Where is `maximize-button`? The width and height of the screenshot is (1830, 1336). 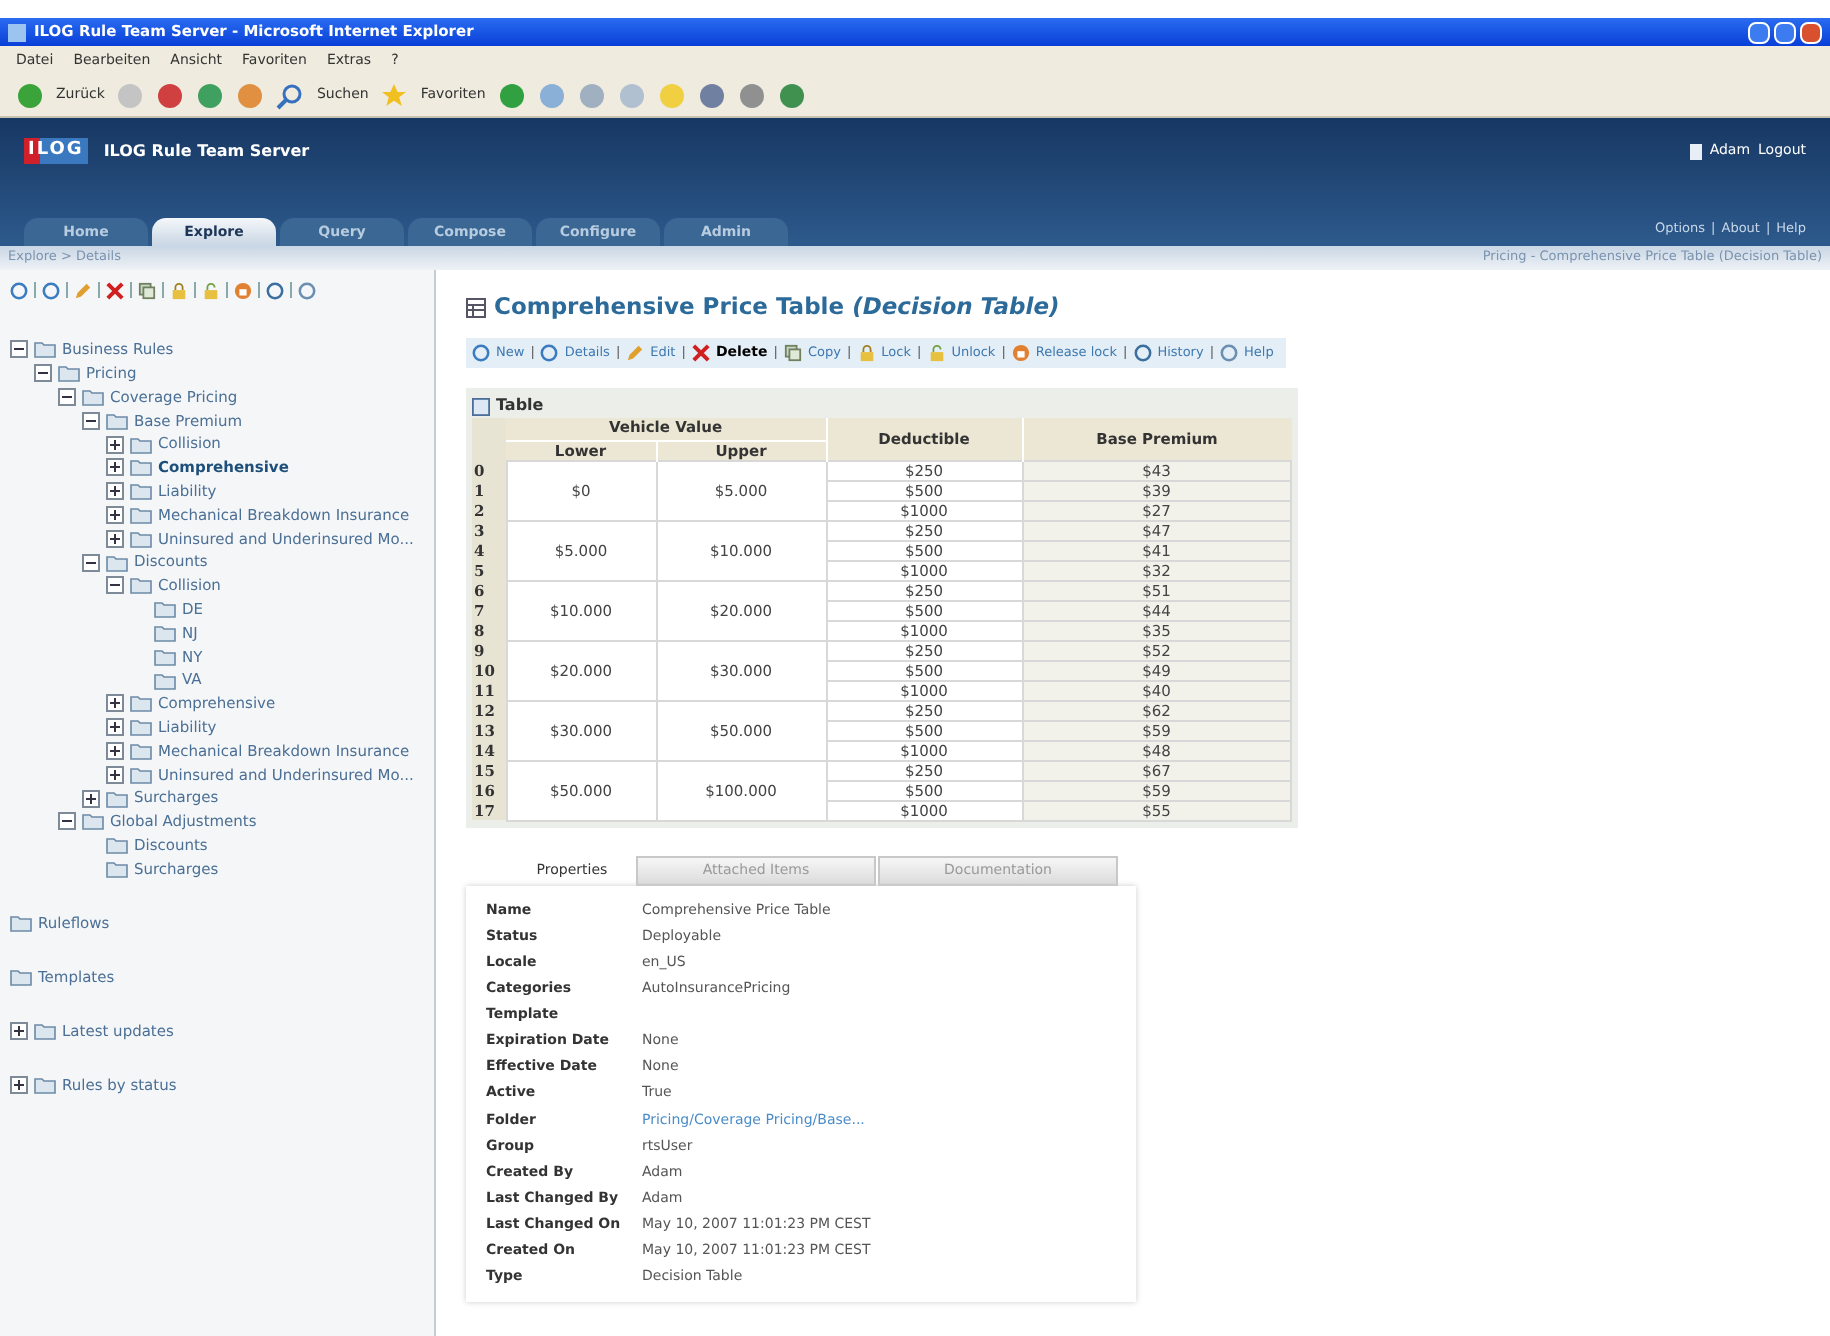
maximize-button is located at coordinates (1785, 32).